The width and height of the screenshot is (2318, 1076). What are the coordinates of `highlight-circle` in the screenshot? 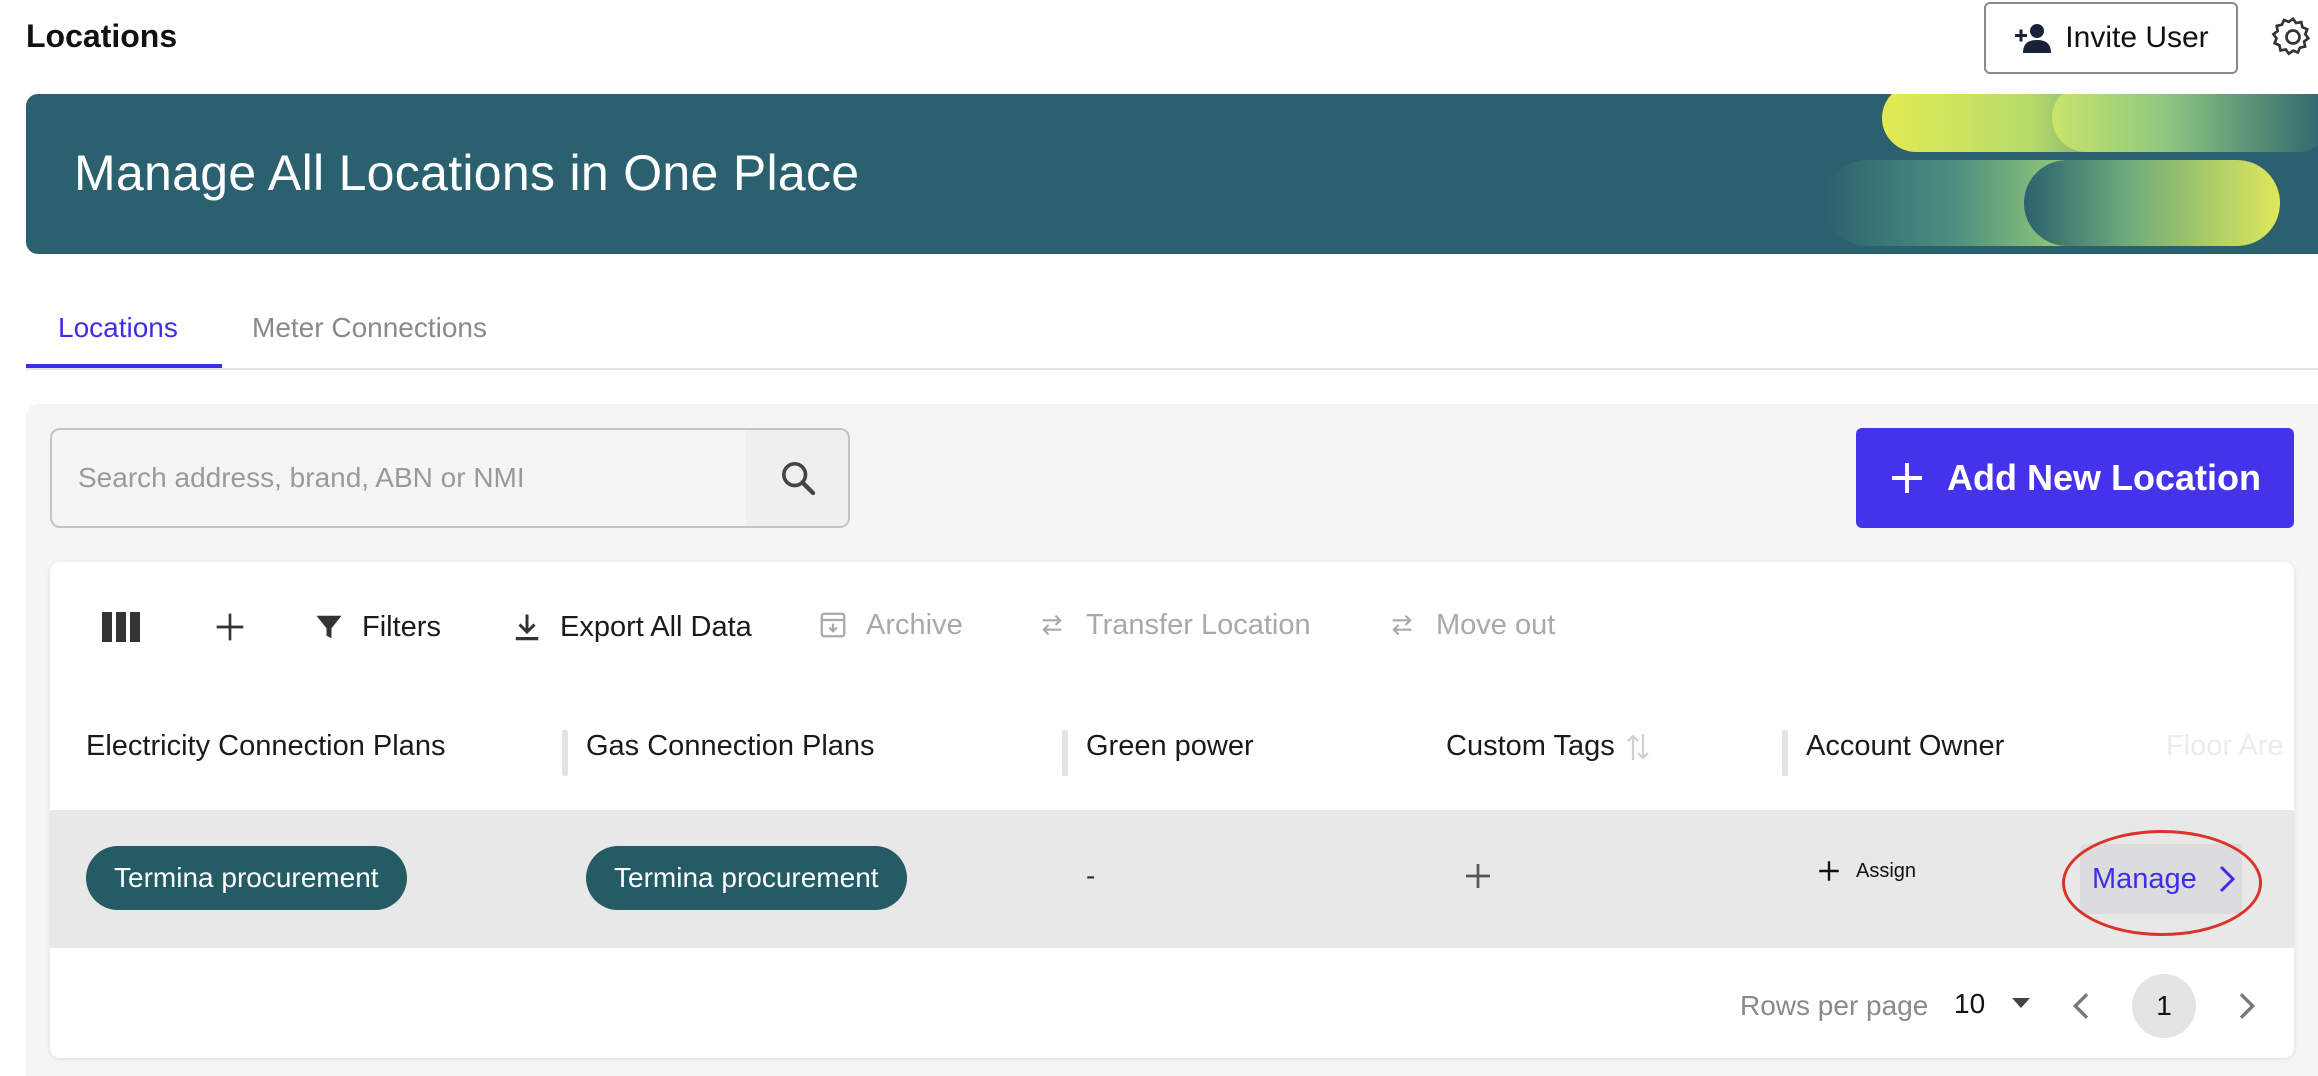 It's located at (2162, 883).